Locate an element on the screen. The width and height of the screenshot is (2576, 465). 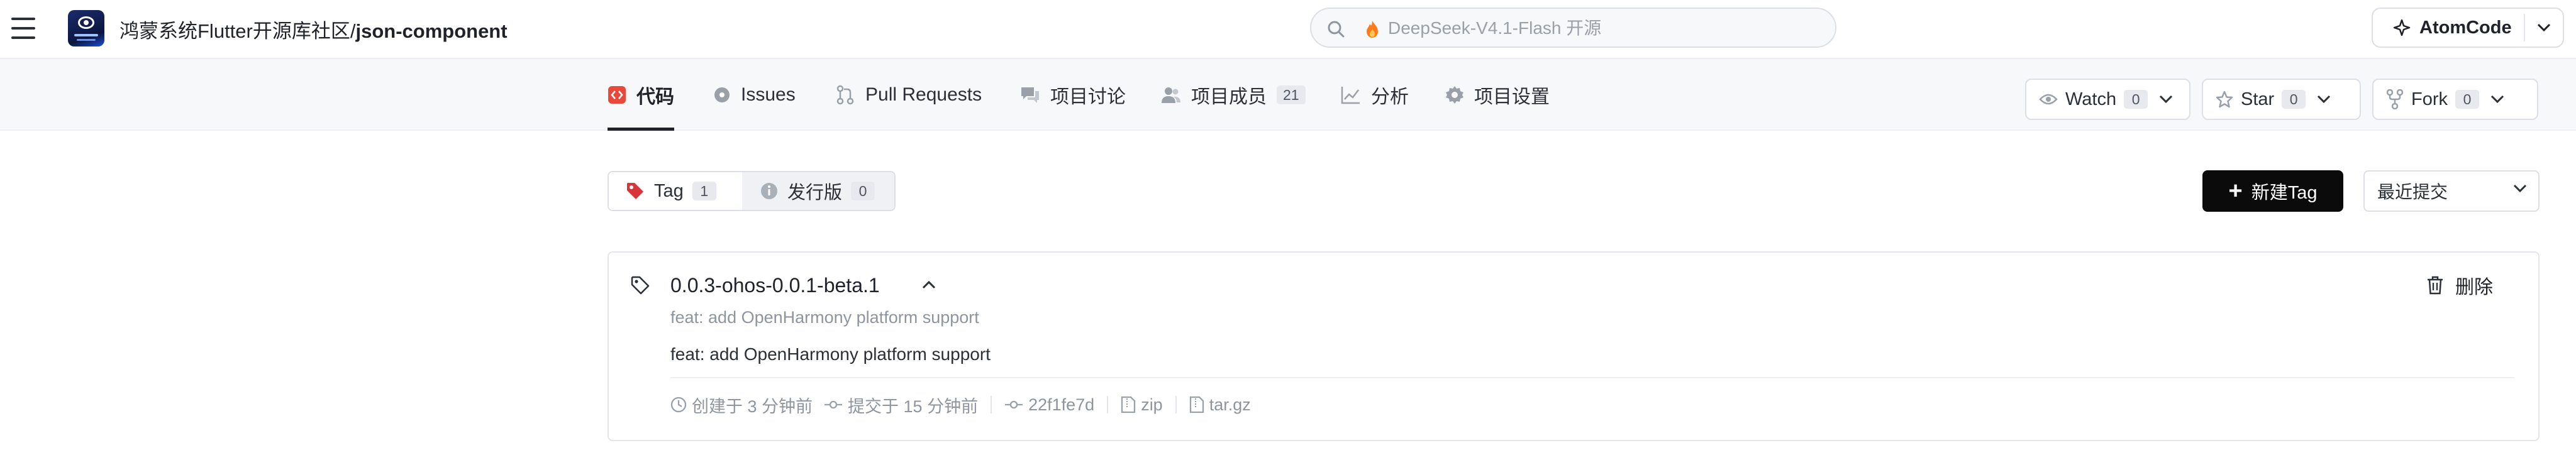
delete-tag-button: 删除 is located at coordinates (2459, 285).